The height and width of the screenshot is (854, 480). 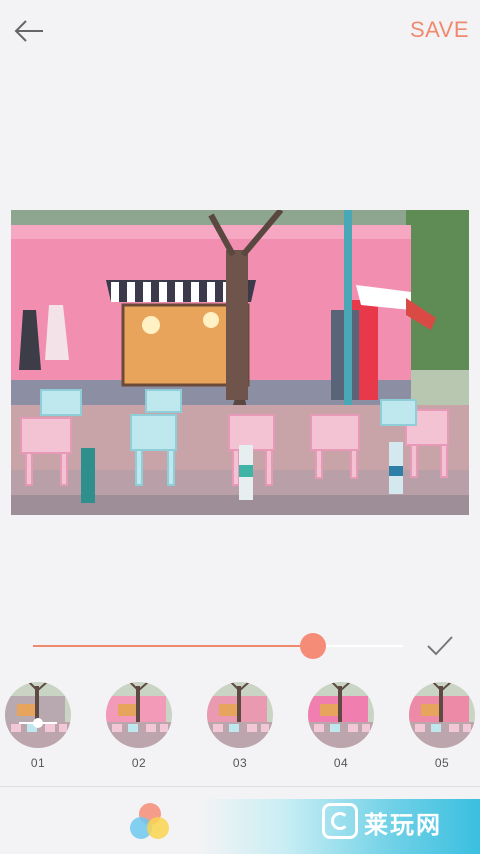 I want to click on filter-item: 04, so click(x=341, y=727).